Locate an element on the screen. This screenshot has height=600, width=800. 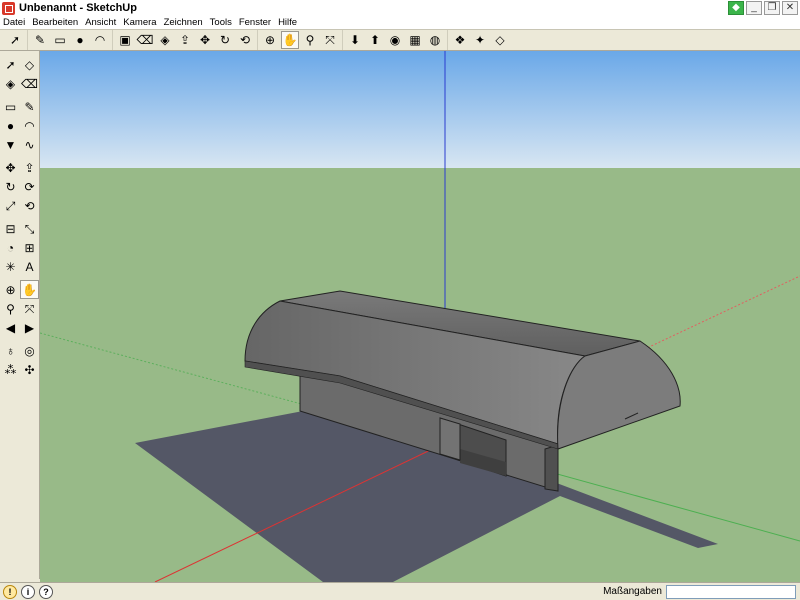
polygon-icon: ▼ is located at coordinates (10, 144).